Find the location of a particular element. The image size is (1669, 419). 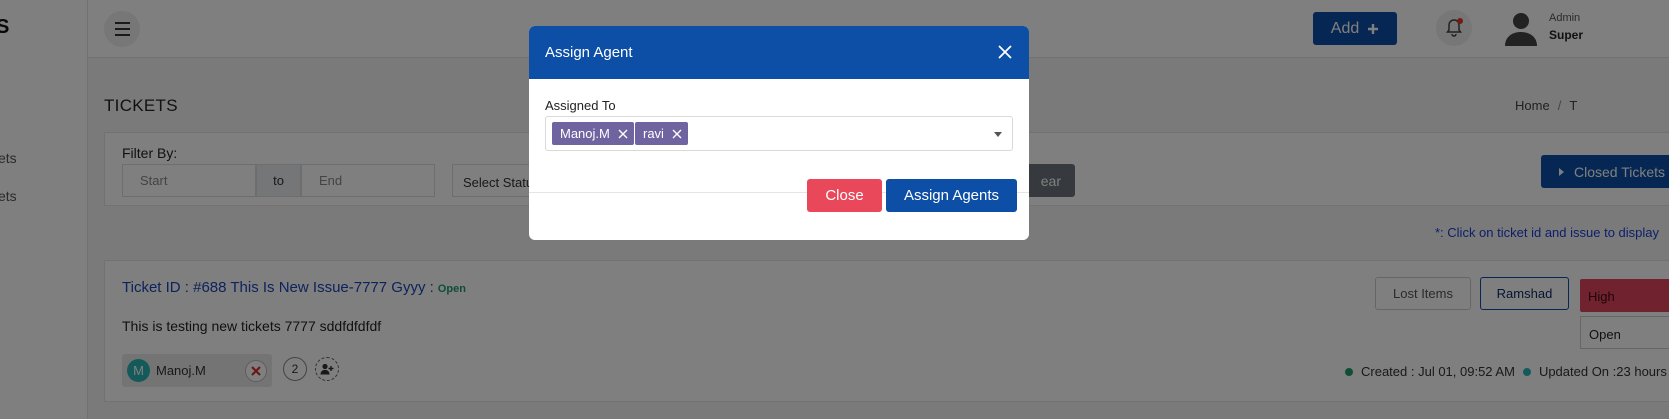

close-icon is located at coordinates (1005, 52).